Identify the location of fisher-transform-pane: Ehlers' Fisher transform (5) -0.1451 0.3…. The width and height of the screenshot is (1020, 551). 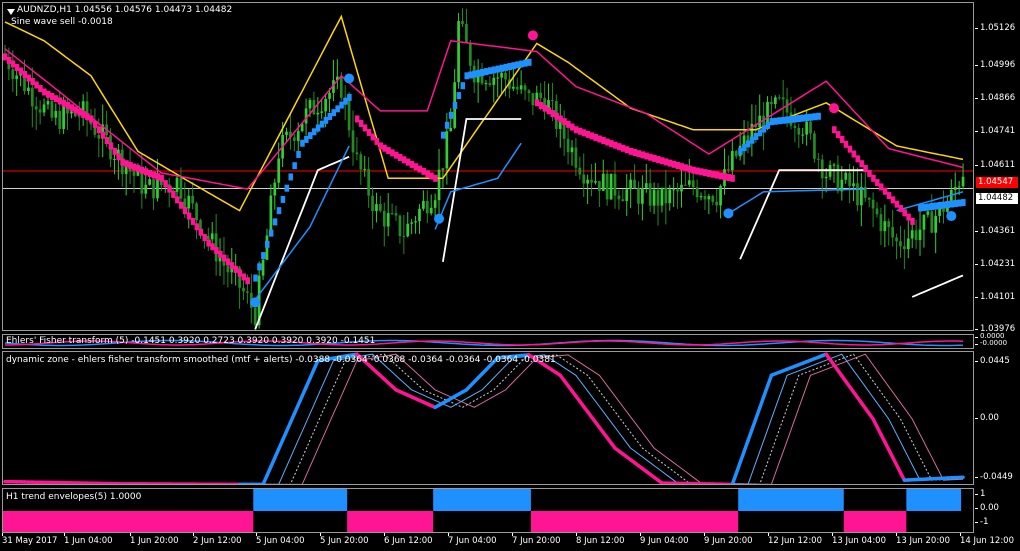
(488, 341).